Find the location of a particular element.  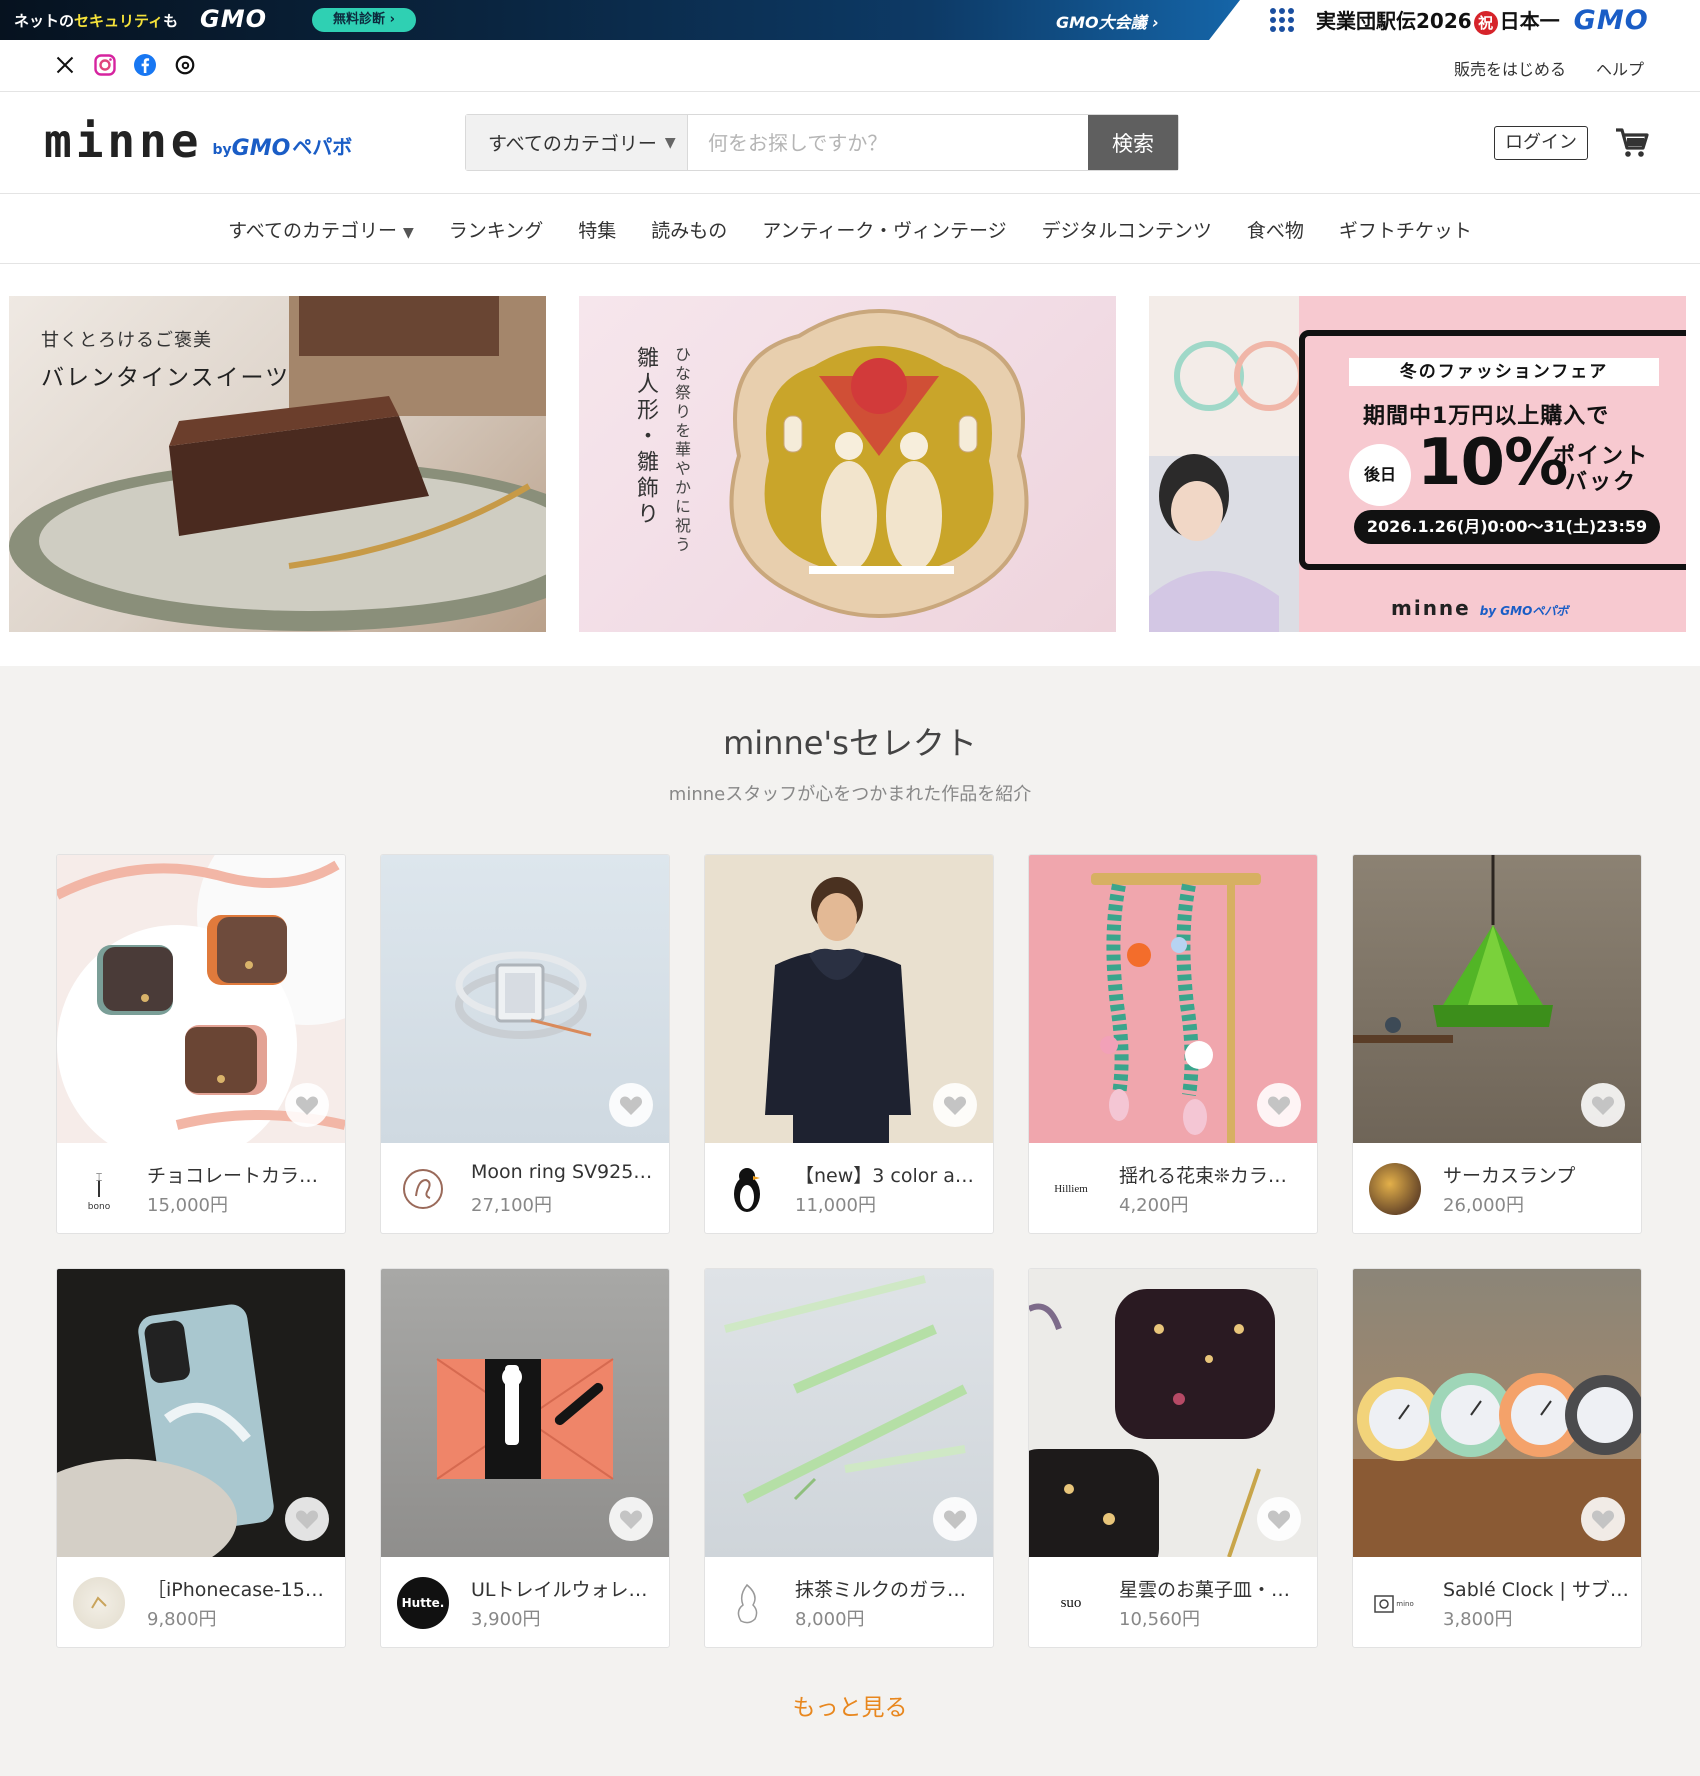

product-card: ⌶ bono チョコレートカラ… 15,000円 is located at coordinates (201, 1044).